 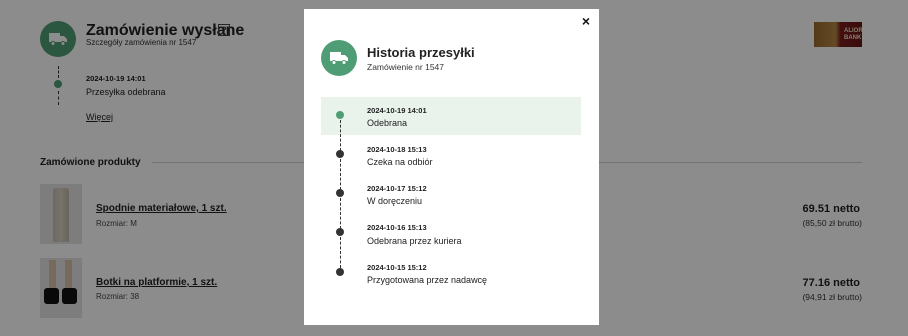 What do you see at coordinates (414, 241) in the screenshot?
I see `event-status: Odebrana przez kuriera` at bounding box center [414, 241].